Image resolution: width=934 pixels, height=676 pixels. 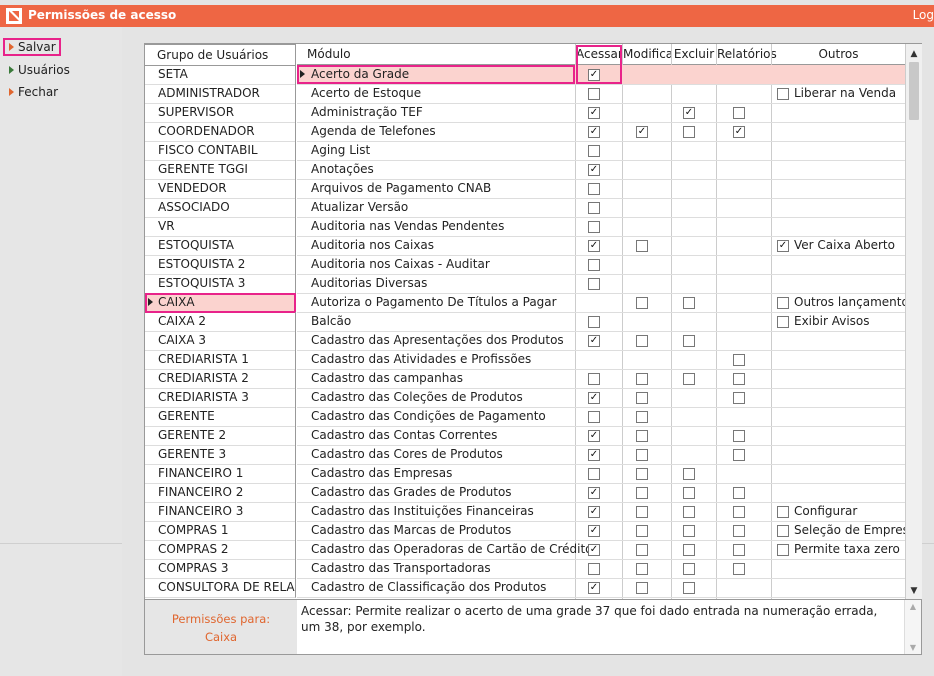 I want to click on module-row: Acerto de Estoque Liberar na Venda, so click(x=601, y=94).